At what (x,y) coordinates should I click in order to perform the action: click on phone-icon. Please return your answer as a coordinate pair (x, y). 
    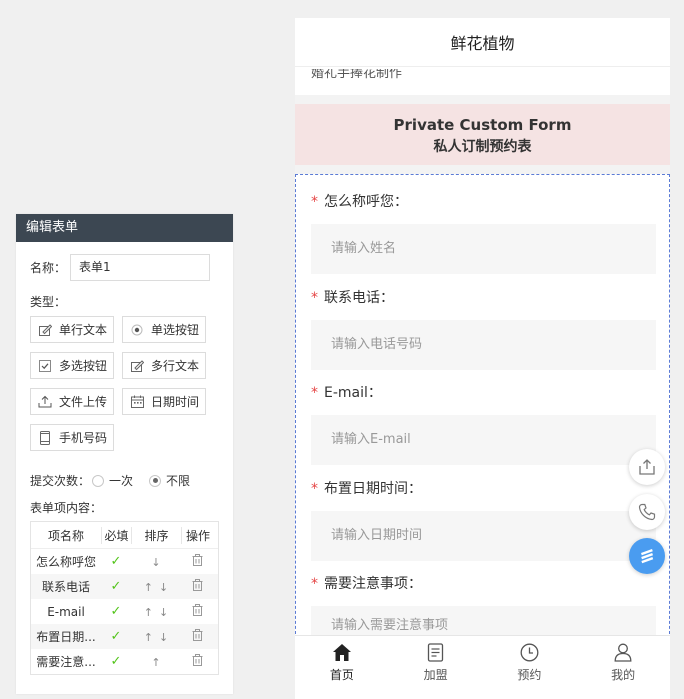
    Looking at the image, I should click on (45, 437).